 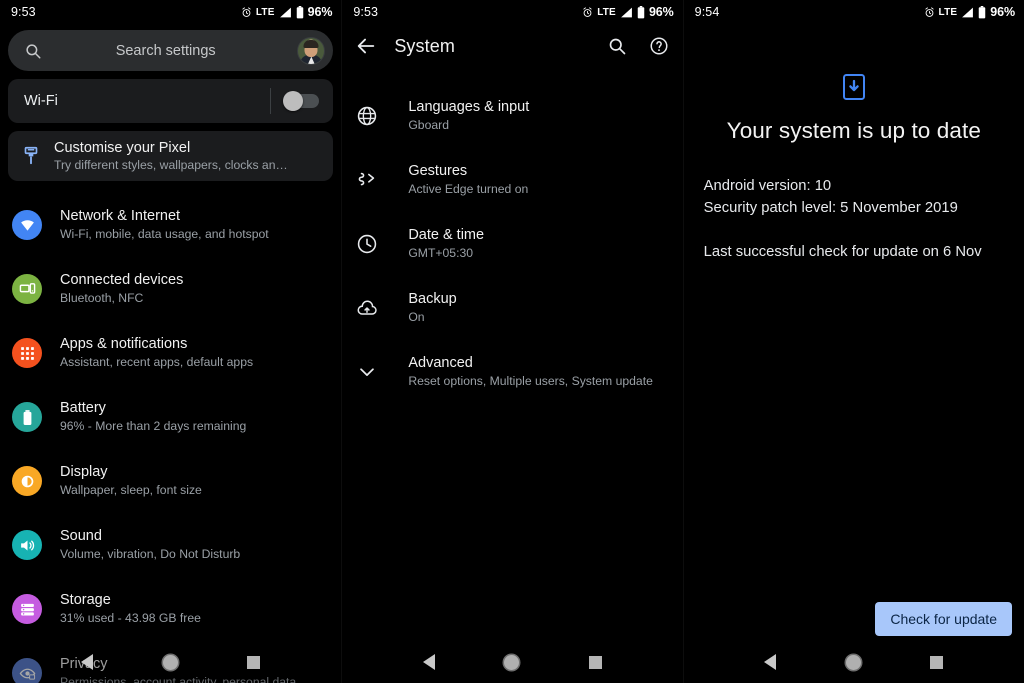 What do you see at coordinates (122, 148) in the screenshot?
I see `pixel-card-title: Customise your Pixel` at bounding box center [122, 148].